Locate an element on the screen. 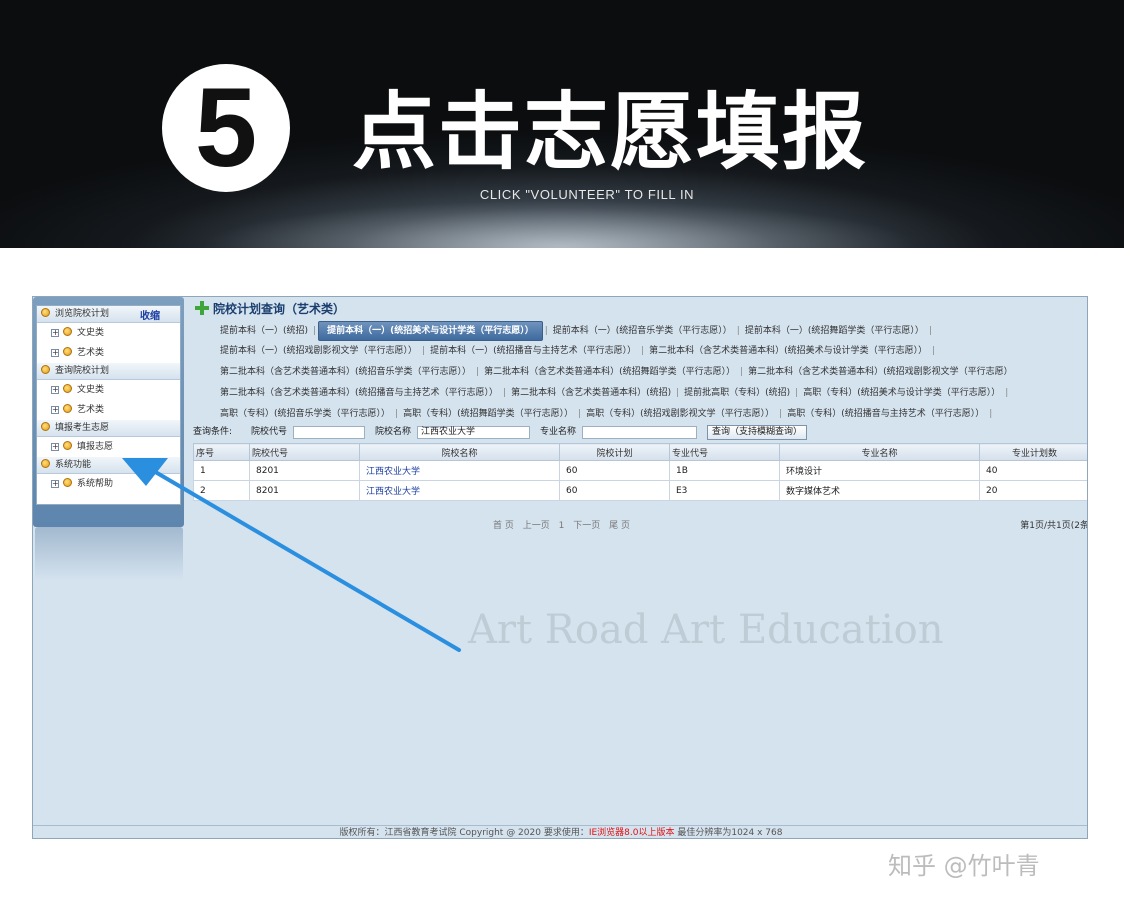  sidebar-item-browse-arts: + 艺术类 is located at coordinates (108, 353).